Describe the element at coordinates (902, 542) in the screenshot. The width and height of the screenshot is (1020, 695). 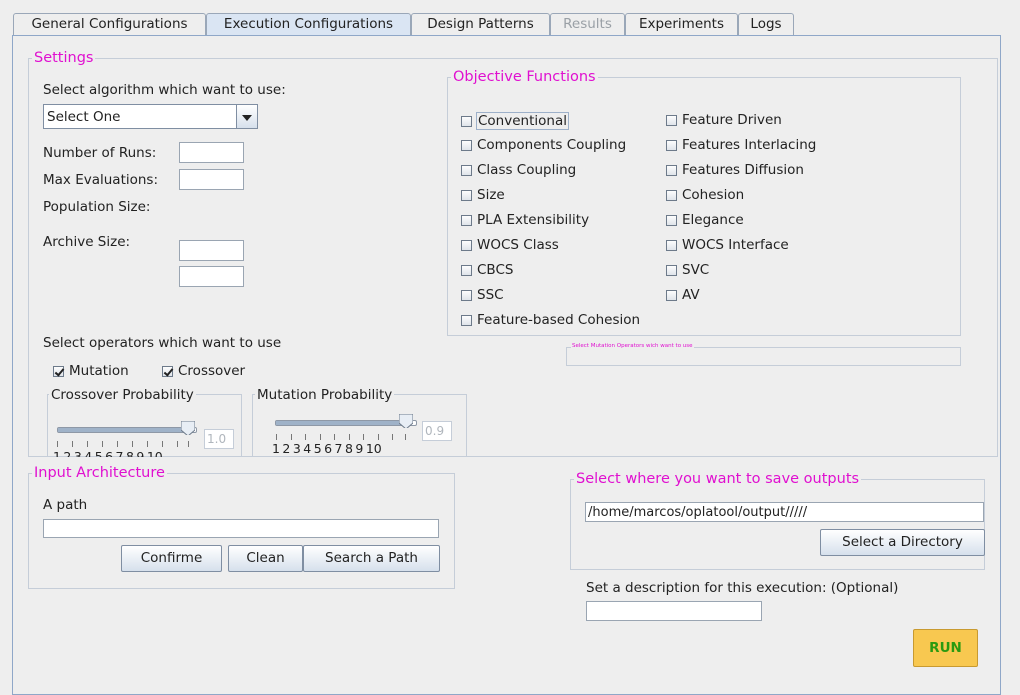
I see `select-directory-button: Select a Directory` at that location.